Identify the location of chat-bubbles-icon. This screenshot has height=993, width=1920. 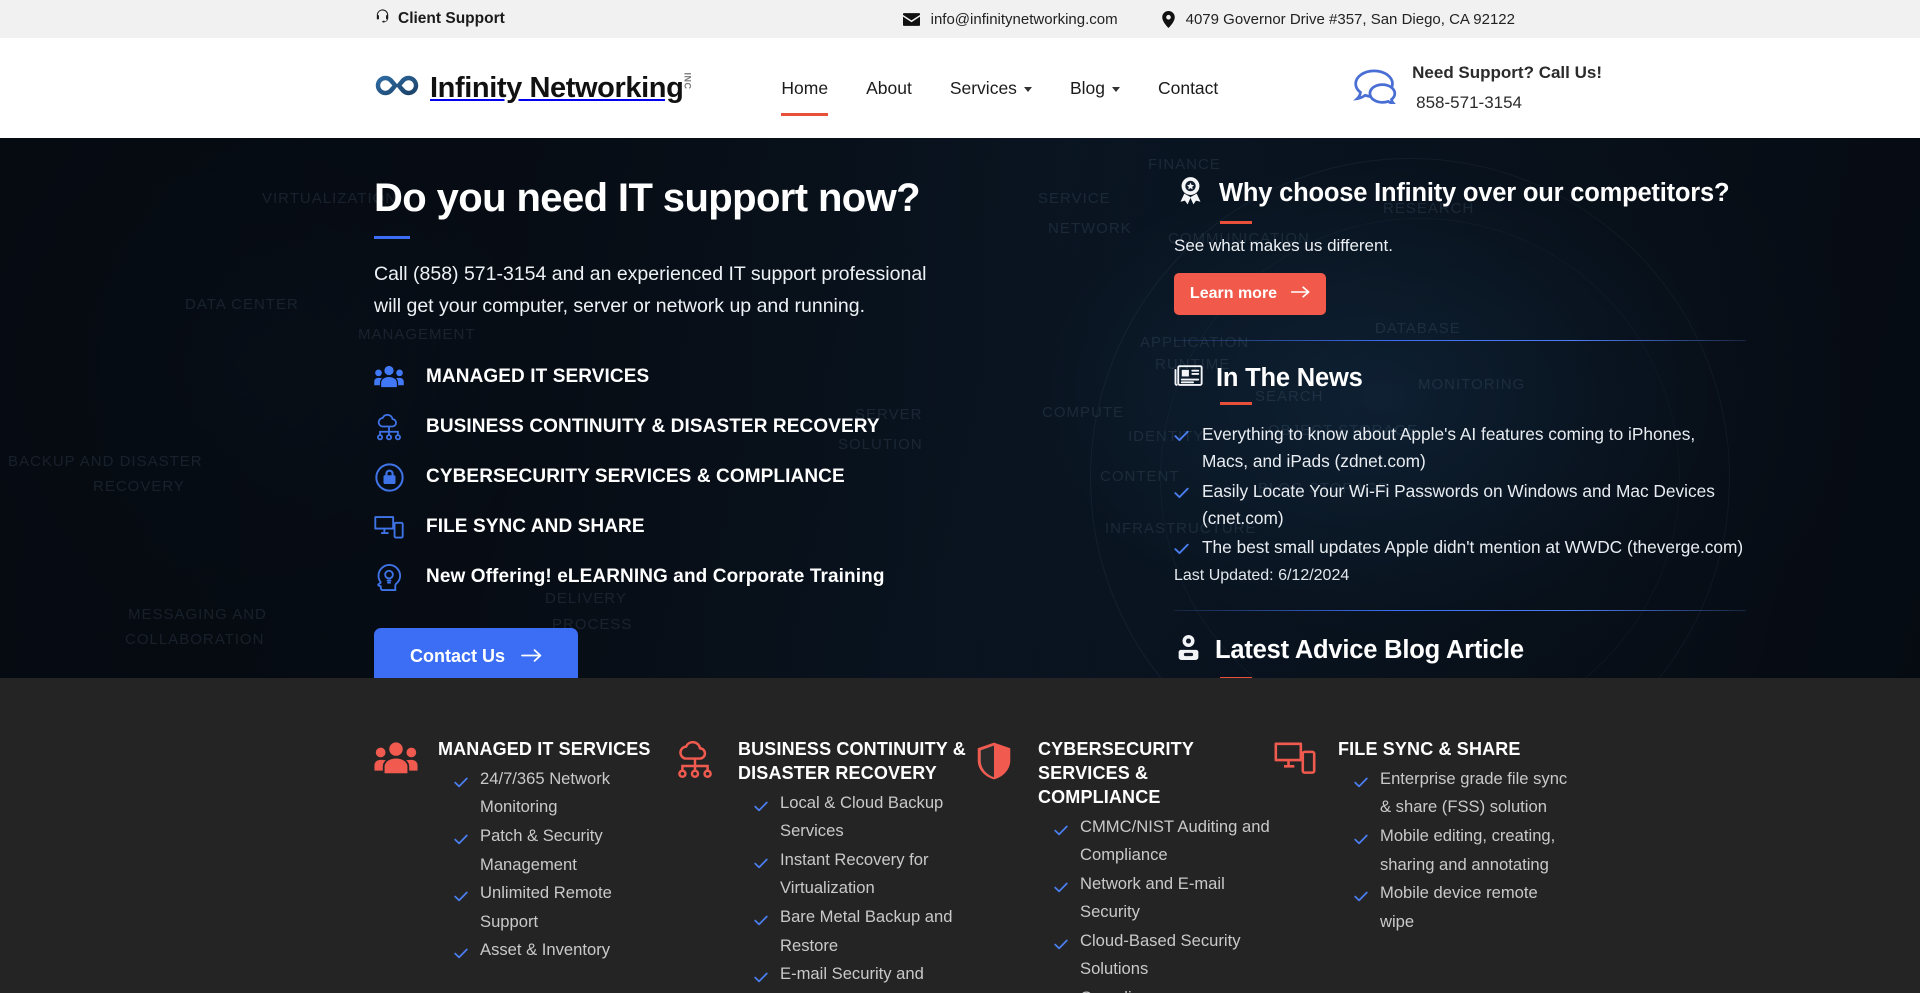
(1375, 88).